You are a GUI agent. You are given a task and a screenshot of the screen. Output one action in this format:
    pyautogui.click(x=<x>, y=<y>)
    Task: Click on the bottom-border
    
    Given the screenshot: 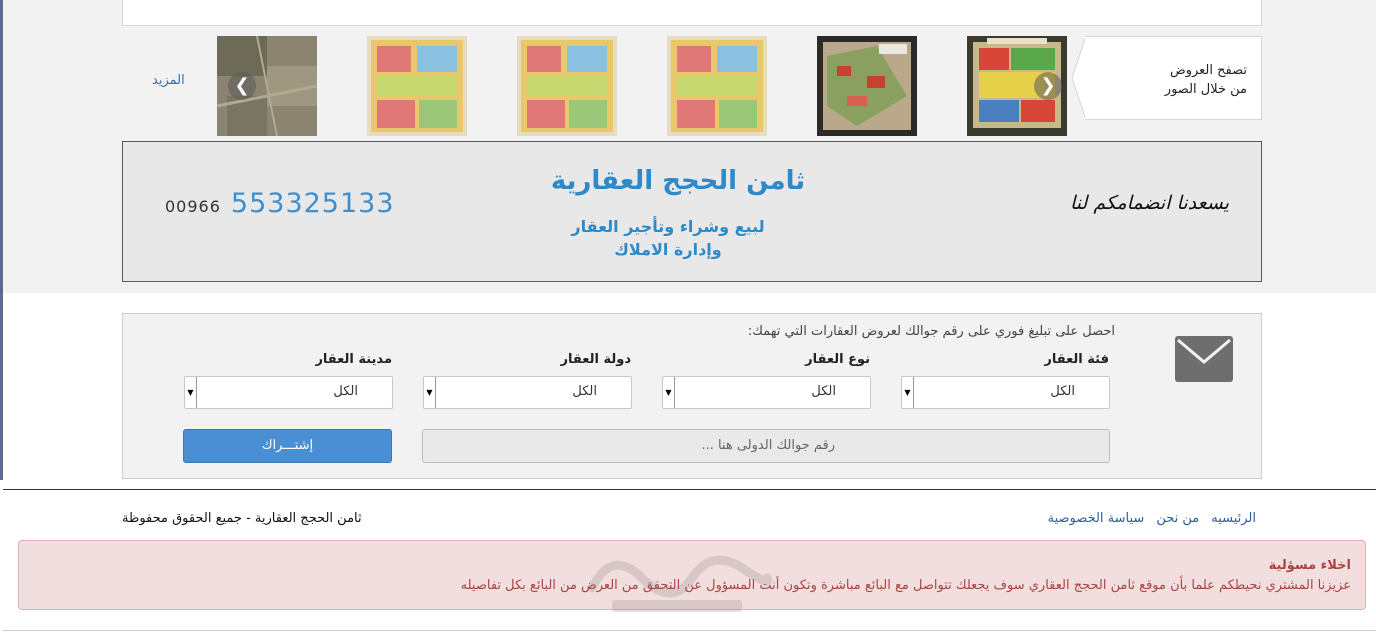 What is the action you would take?
    pyautogui.click(x=689, y=630)
    